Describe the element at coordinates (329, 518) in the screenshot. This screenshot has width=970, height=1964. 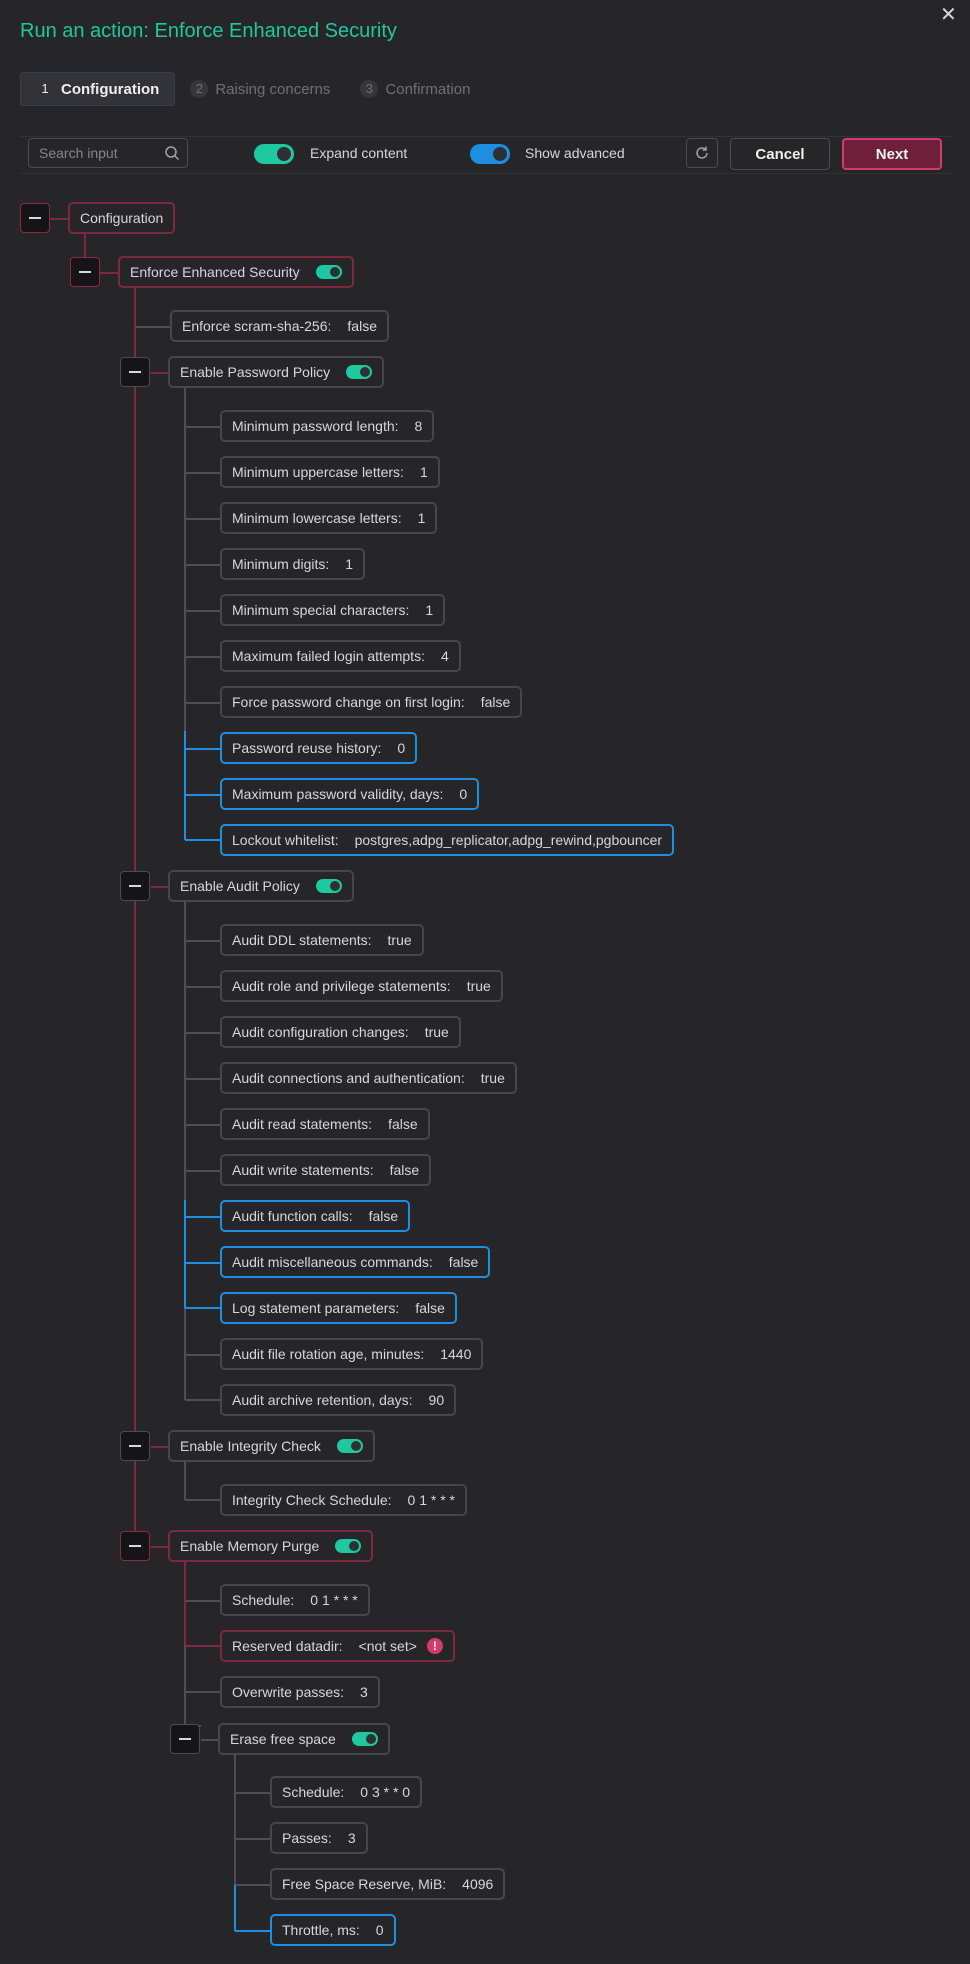
I see `password-policy-field: Minimum lowercase letters: 1` at that location.